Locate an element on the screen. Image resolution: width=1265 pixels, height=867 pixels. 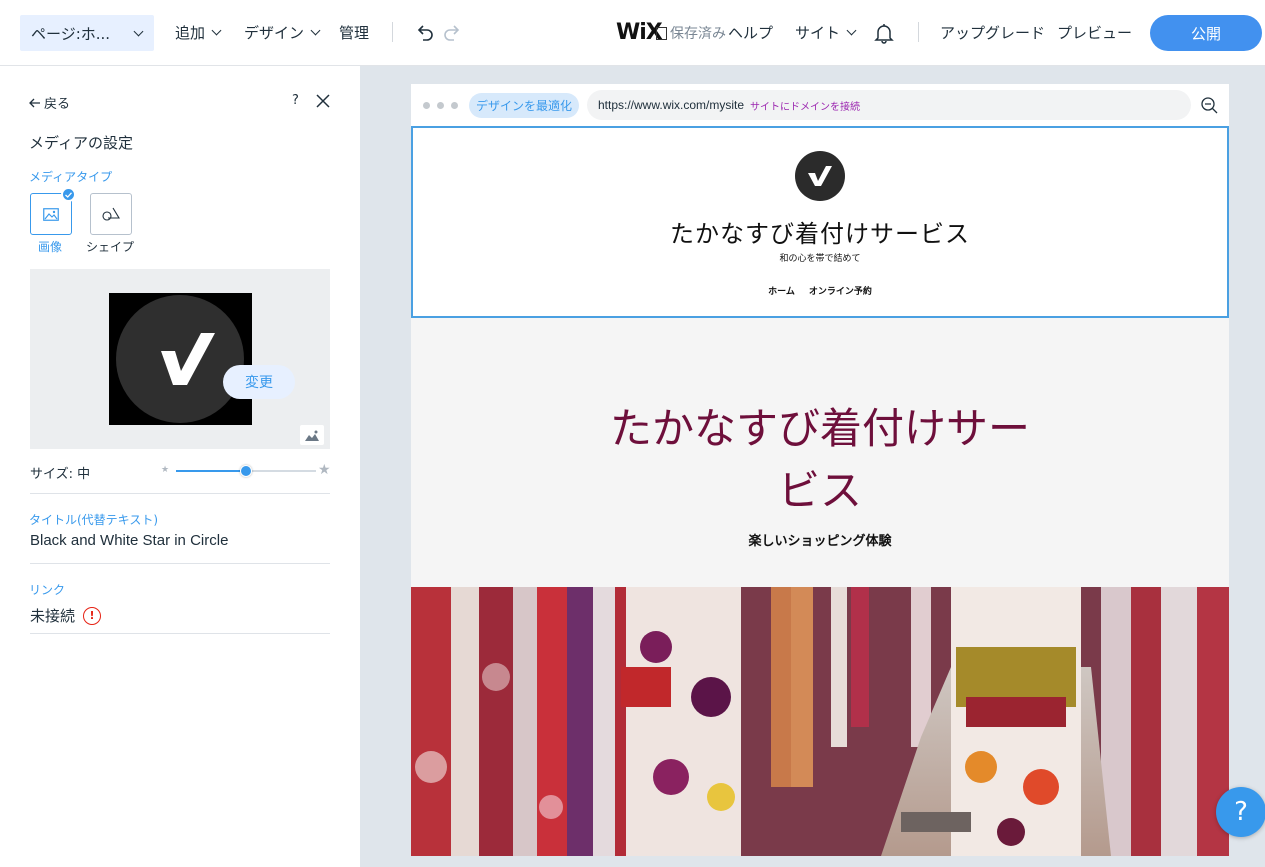
menu-design: デザイン is located at coordinates (282, 32).